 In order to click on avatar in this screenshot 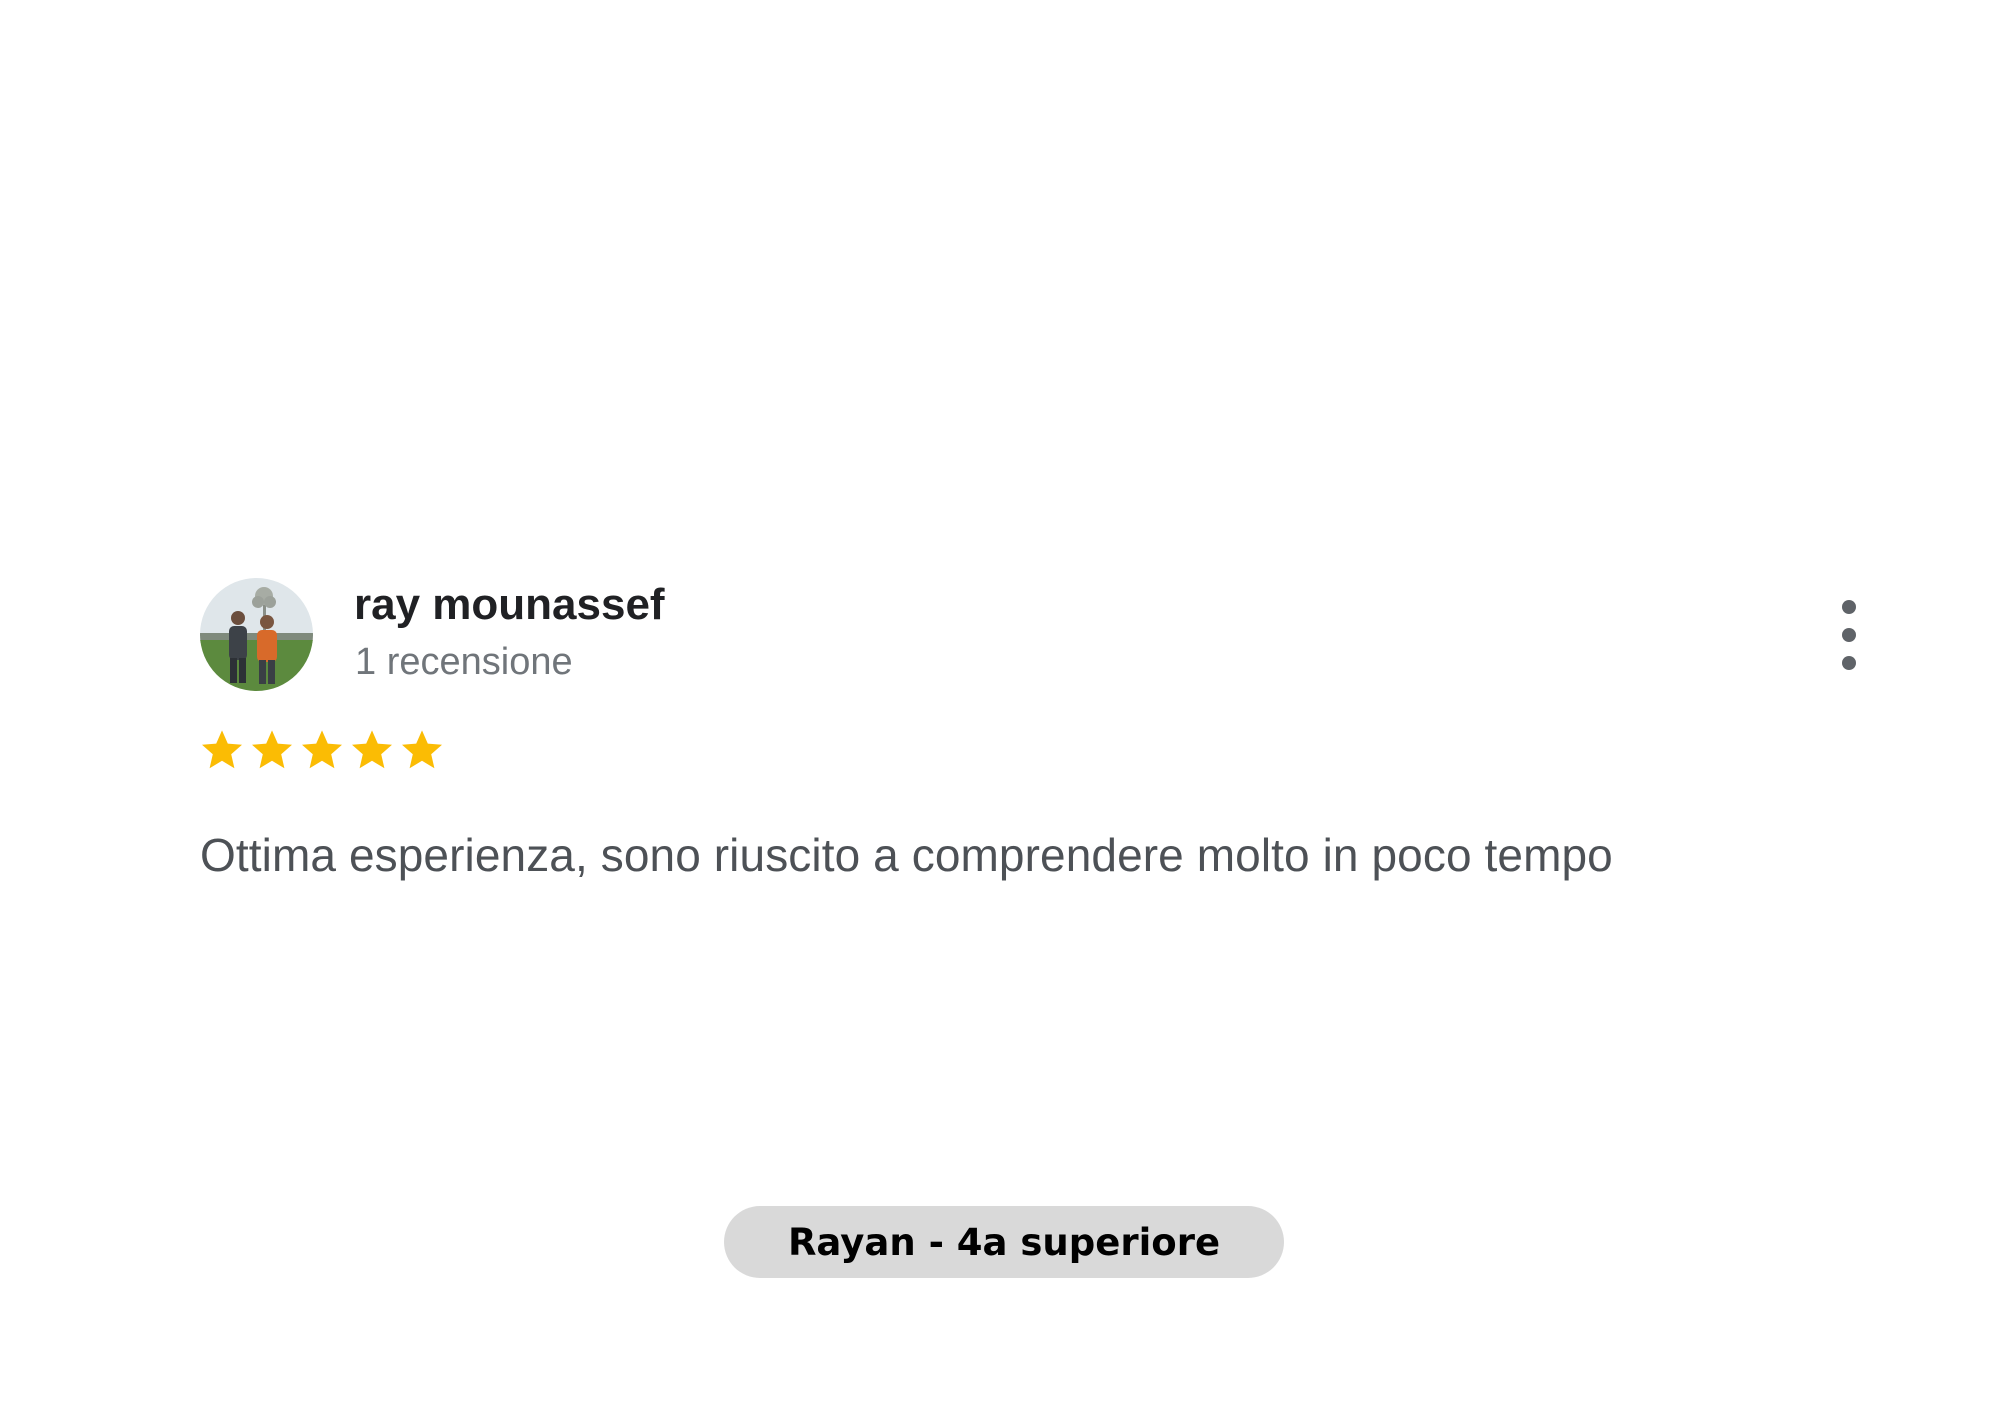, I will do `click(256, 634)`.